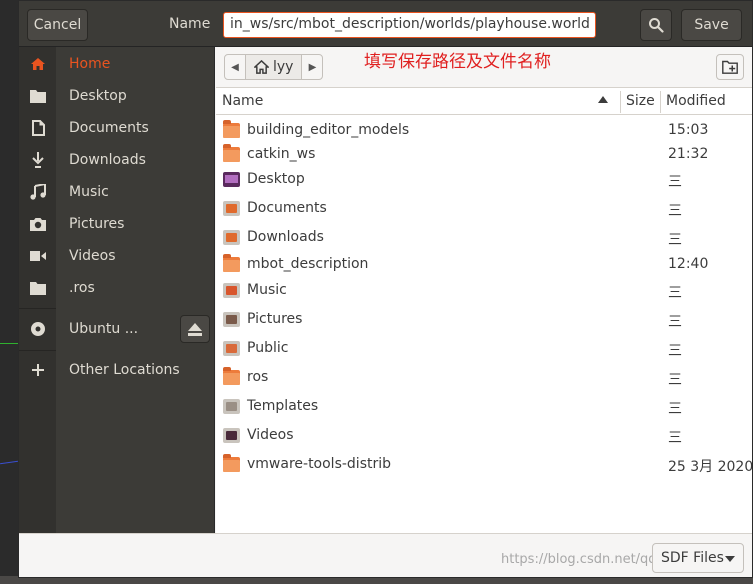 Image resolution: width=753 pixels, height=584 pixels. What do you see at coordinates (242, 101) in the screenshot?
I see `column-name: Name` at bounding box center [242, 101].